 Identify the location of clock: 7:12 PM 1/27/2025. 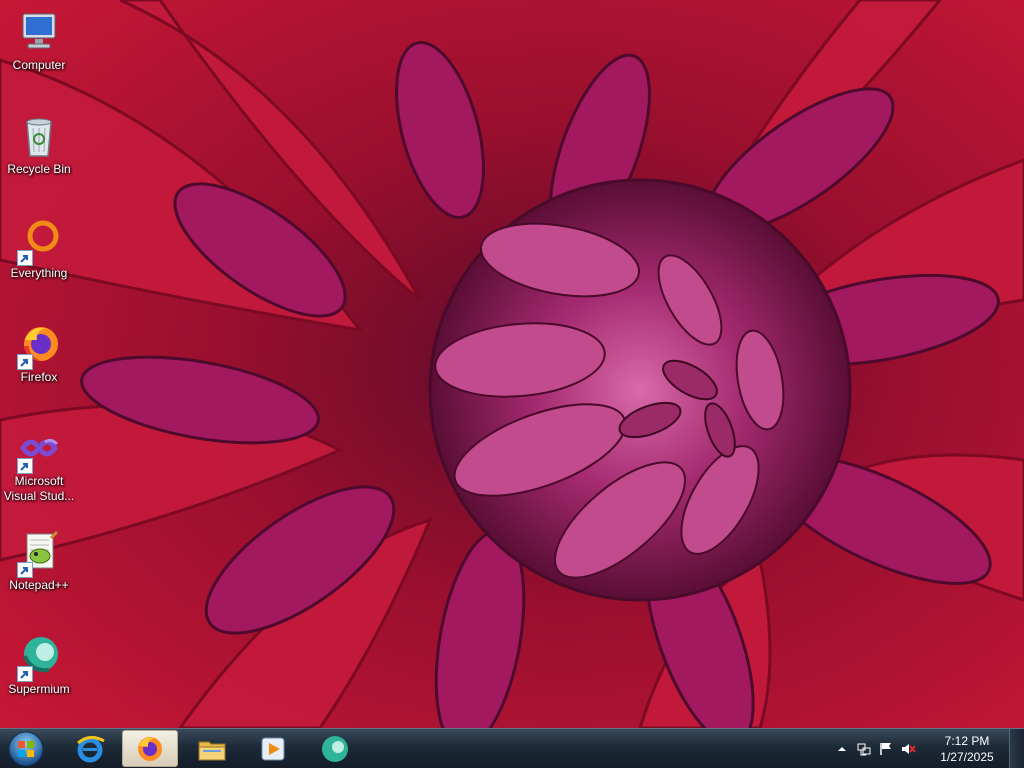
(967, 749).